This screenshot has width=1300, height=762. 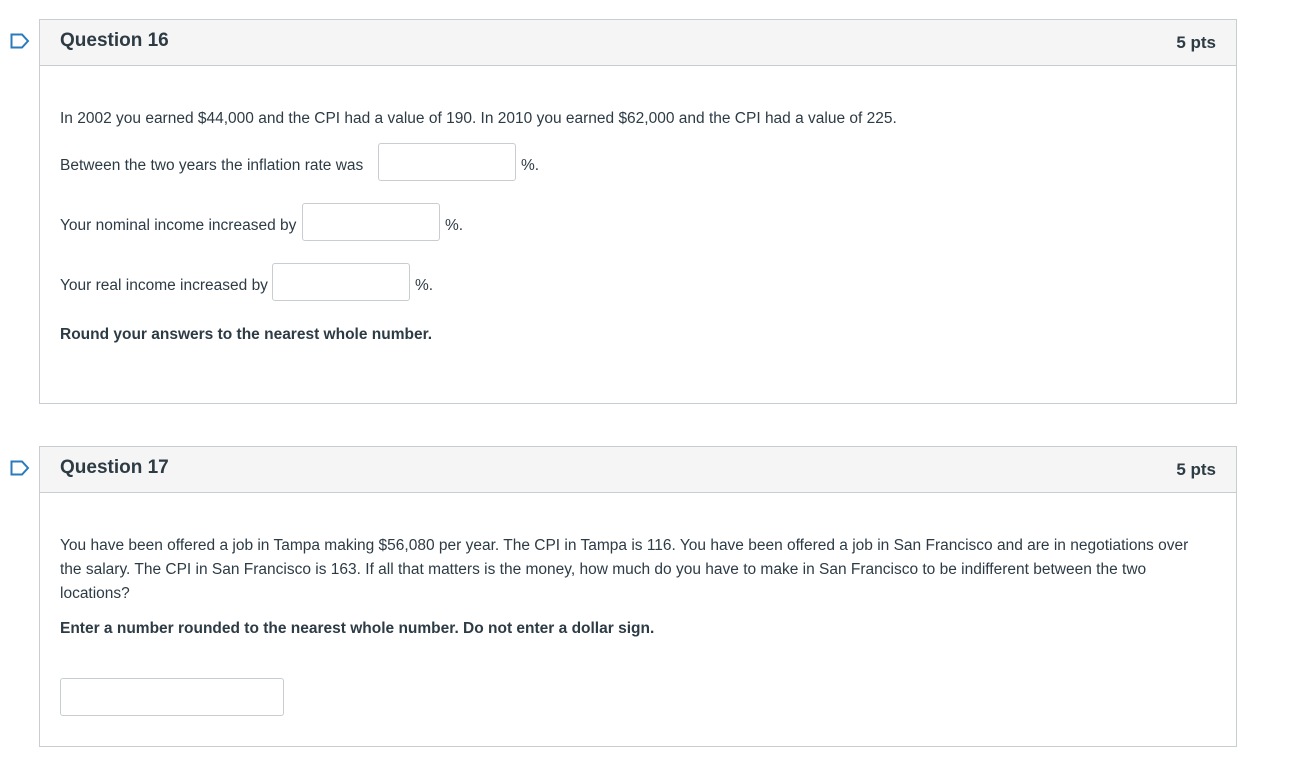 What do you see at coordinates (114, 40) in the screenshot?
I see `question-title: Question 16` at bounding box center [114, 40].